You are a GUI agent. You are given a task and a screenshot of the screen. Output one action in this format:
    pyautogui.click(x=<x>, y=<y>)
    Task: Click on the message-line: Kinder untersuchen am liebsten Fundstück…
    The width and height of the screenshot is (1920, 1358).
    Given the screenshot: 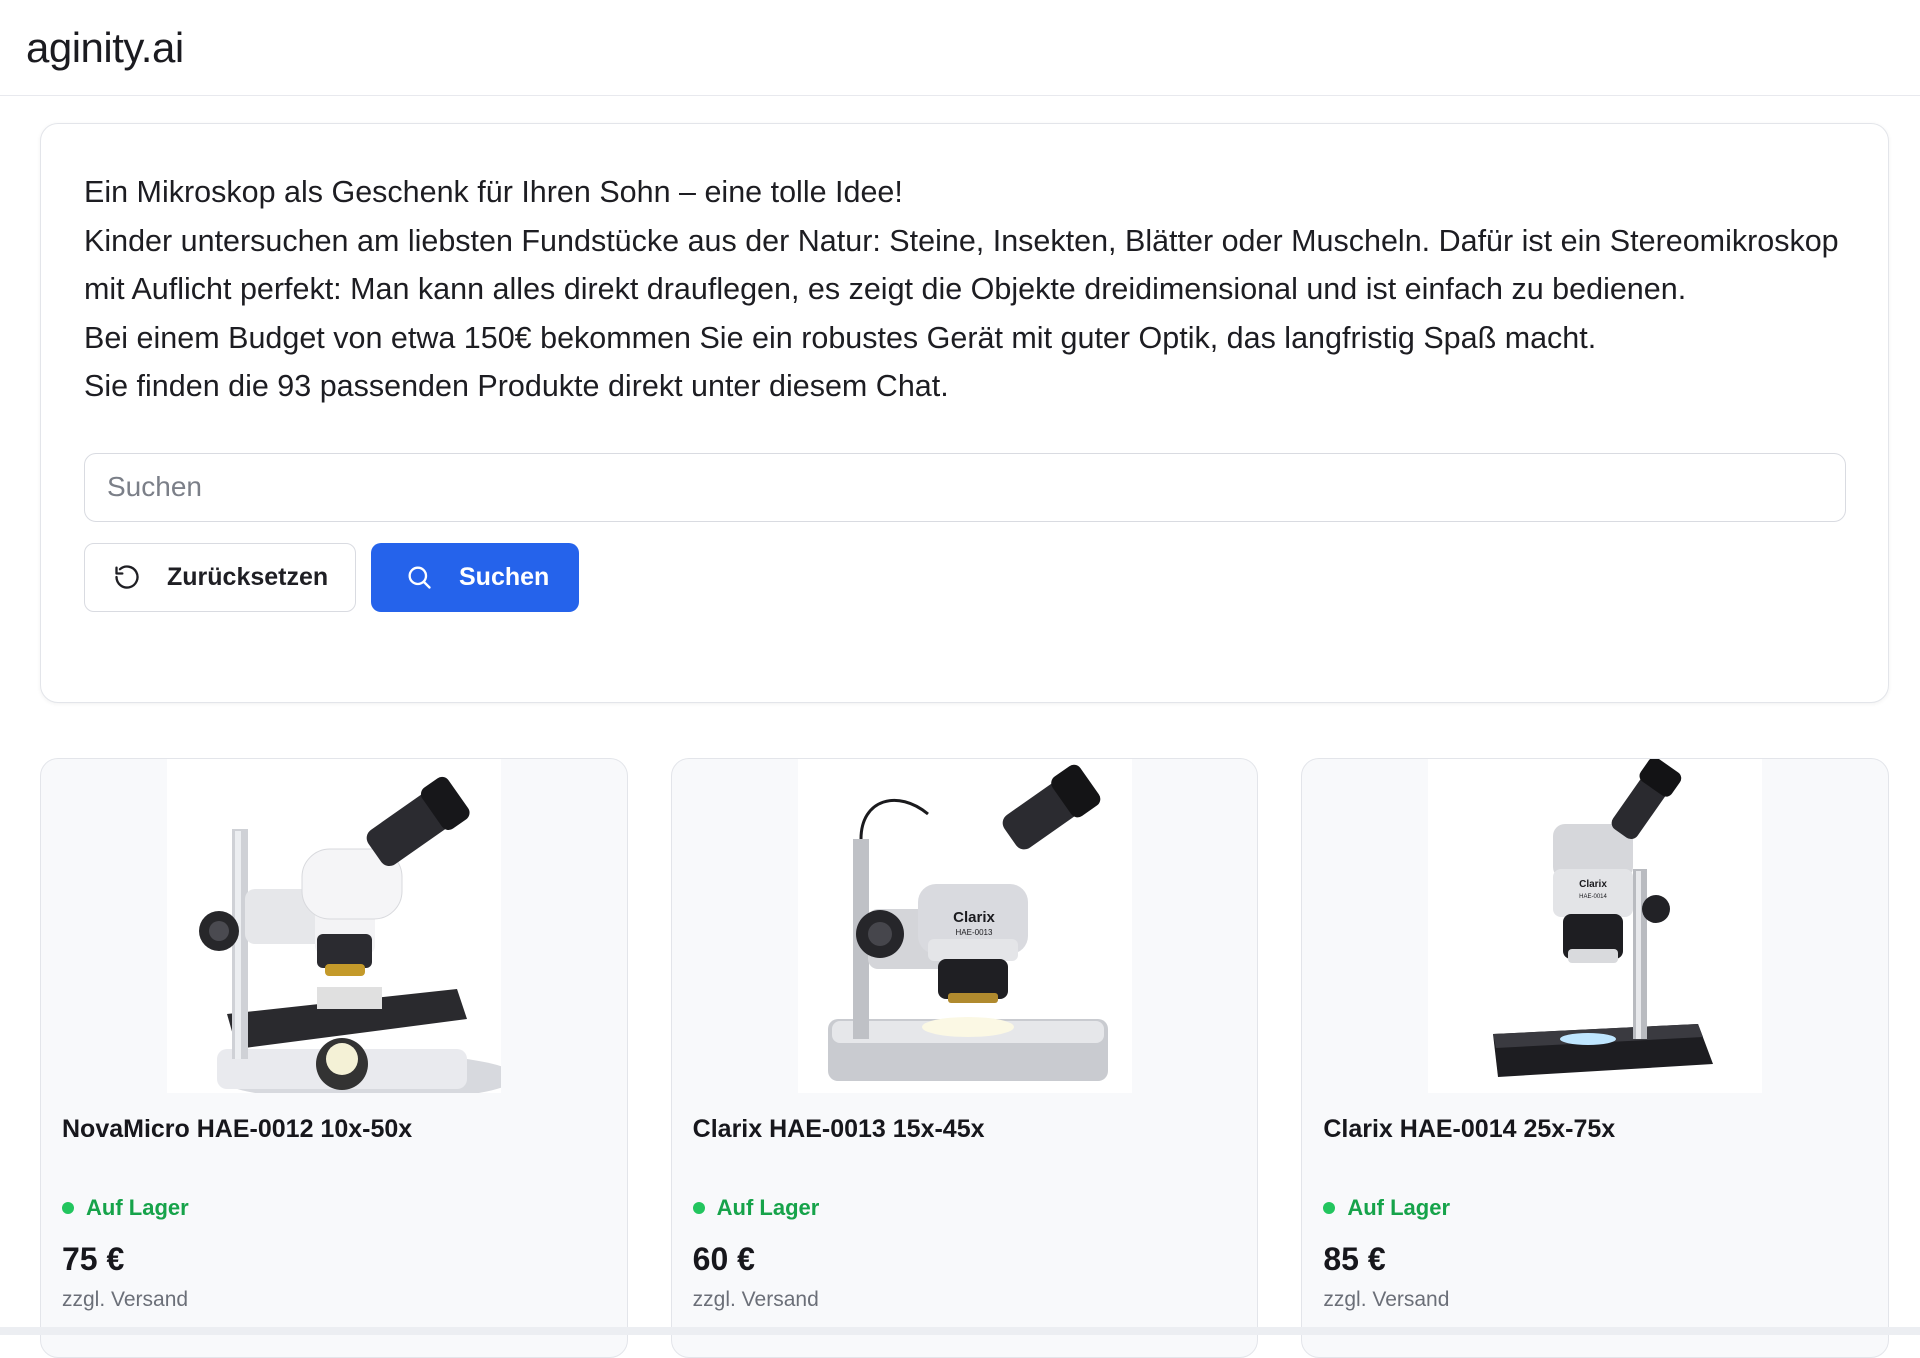 What is the action you would take?
    pyautogui.click(x=961, y=265)
    